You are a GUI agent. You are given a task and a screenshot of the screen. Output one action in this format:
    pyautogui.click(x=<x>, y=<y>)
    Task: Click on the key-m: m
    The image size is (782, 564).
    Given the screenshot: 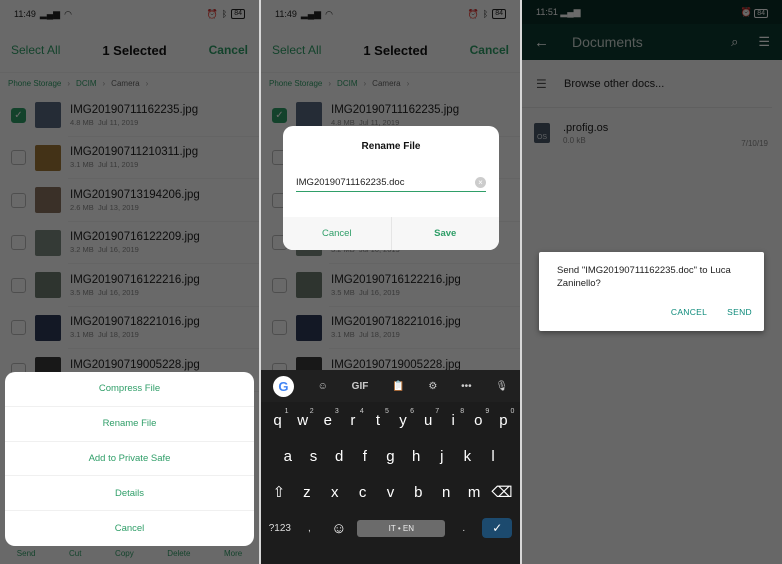 What is the action you would take?
    pyautogui.click(x=474, y=492)
    